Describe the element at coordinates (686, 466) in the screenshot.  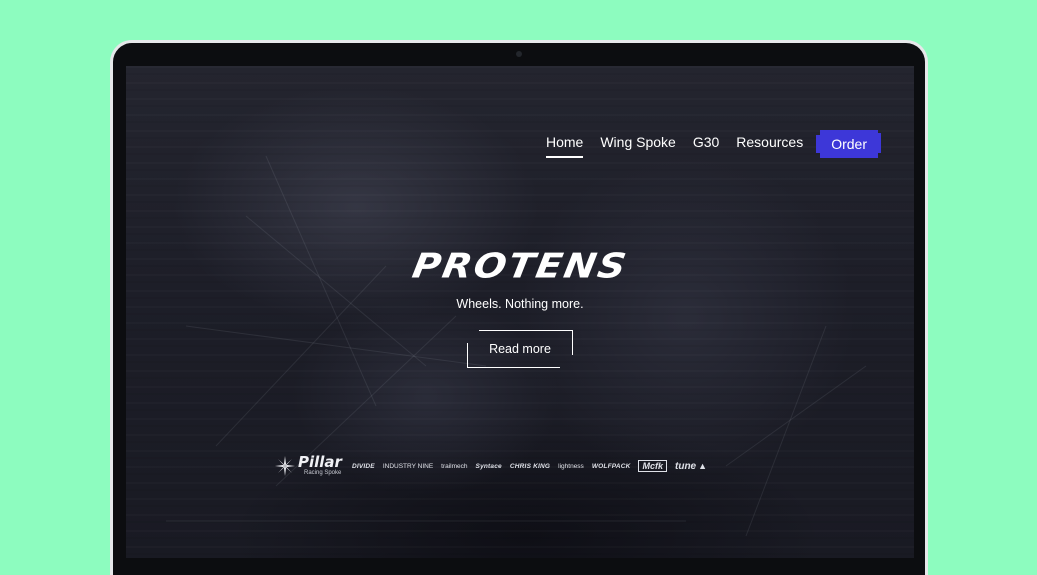
I see `tune-wordmark: tune` at that location.